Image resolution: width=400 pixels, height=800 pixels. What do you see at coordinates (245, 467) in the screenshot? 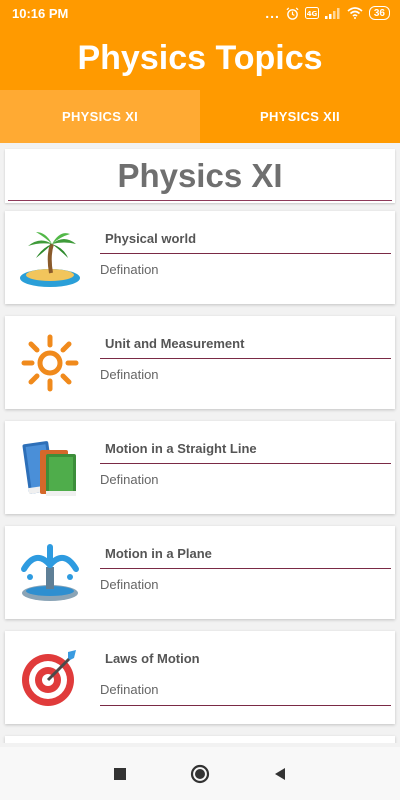
I see `topic-text: Motion in a Straight Line Defination` at bounding box center [245, 467].